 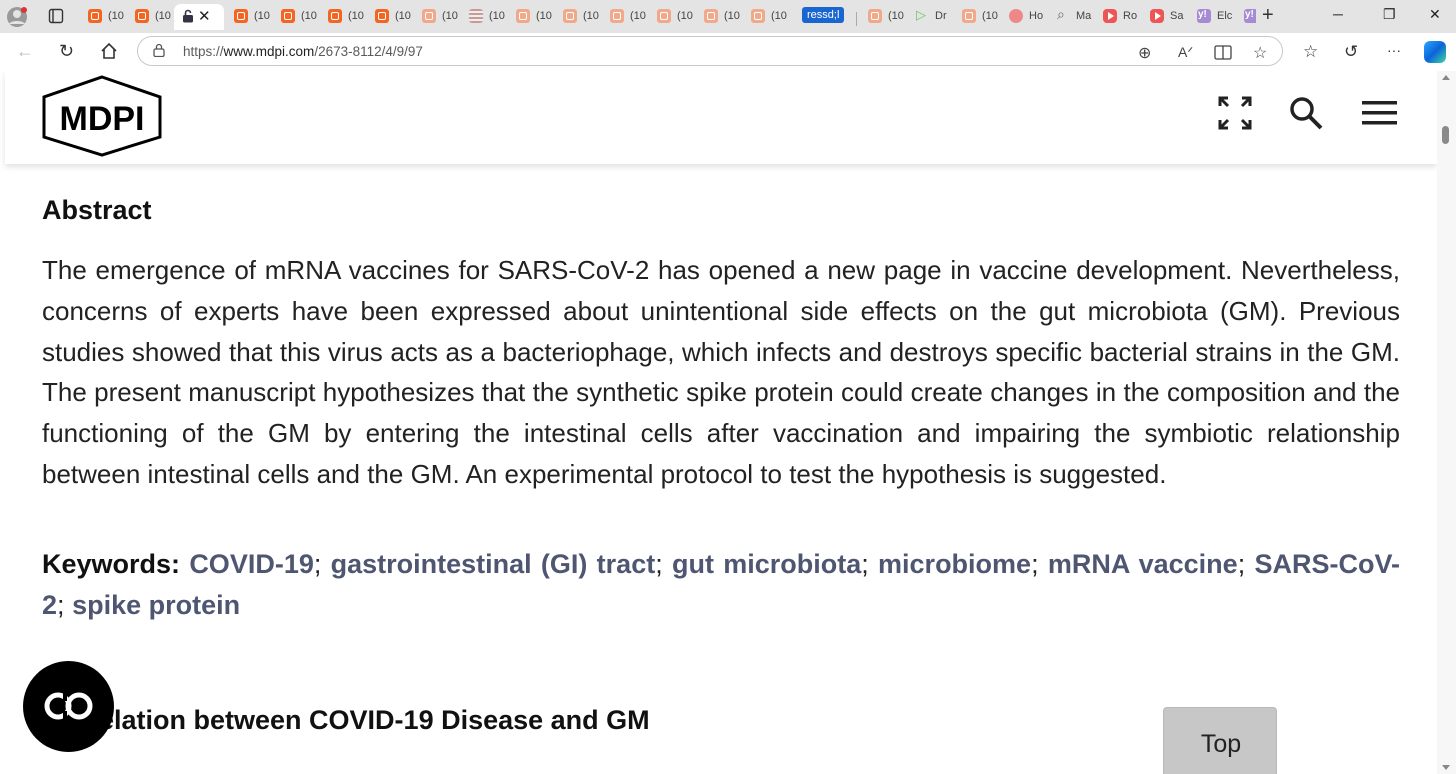 I want to click on search-favicon-icon, so click(x=1063, y=14).